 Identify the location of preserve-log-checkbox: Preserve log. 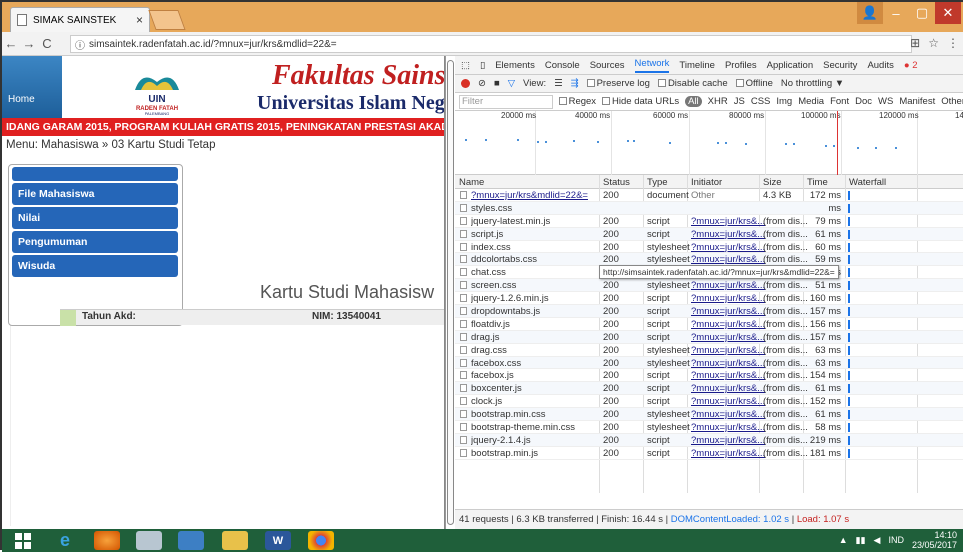
(618, 83).